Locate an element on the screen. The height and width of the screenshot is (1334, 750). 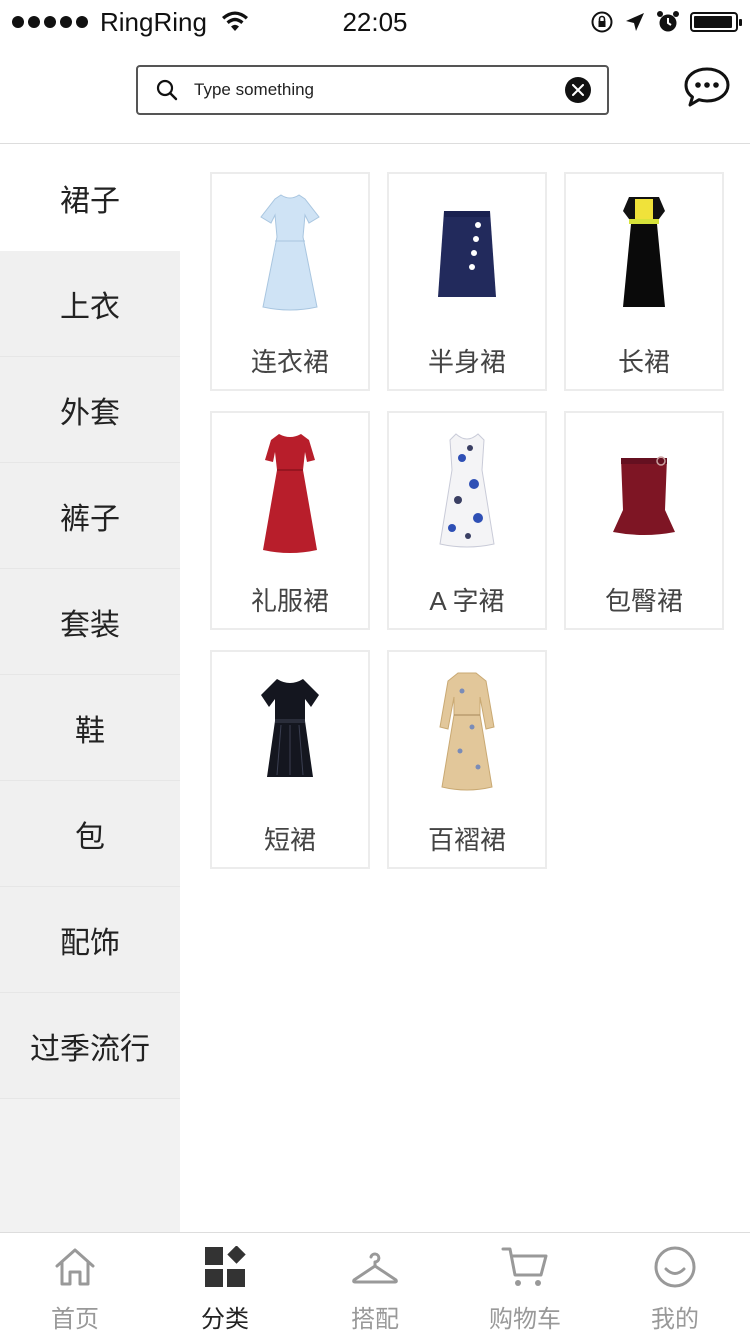
rotation-lock-icon is located at coordinates (602, 22).